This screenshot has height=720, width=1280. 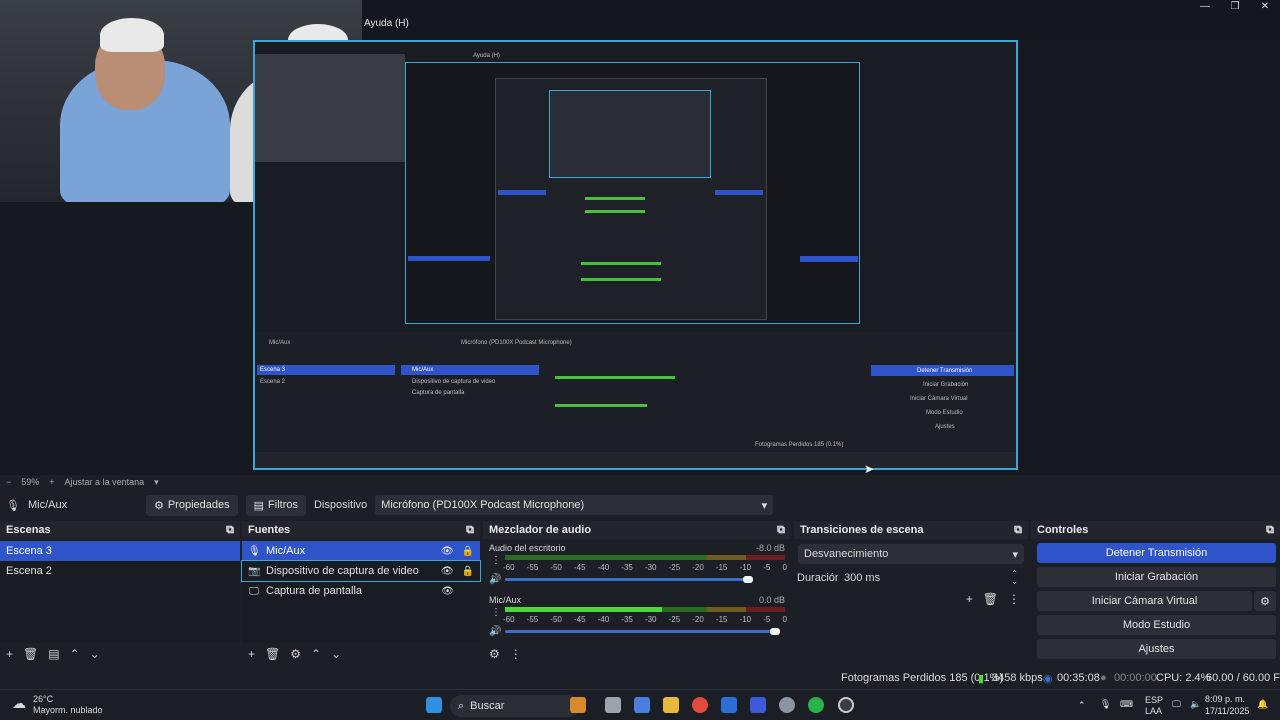 What do you see at coordinates (613, 705) in the screenshot?
I see `task-view-icon` at bounding box center [613, 705].